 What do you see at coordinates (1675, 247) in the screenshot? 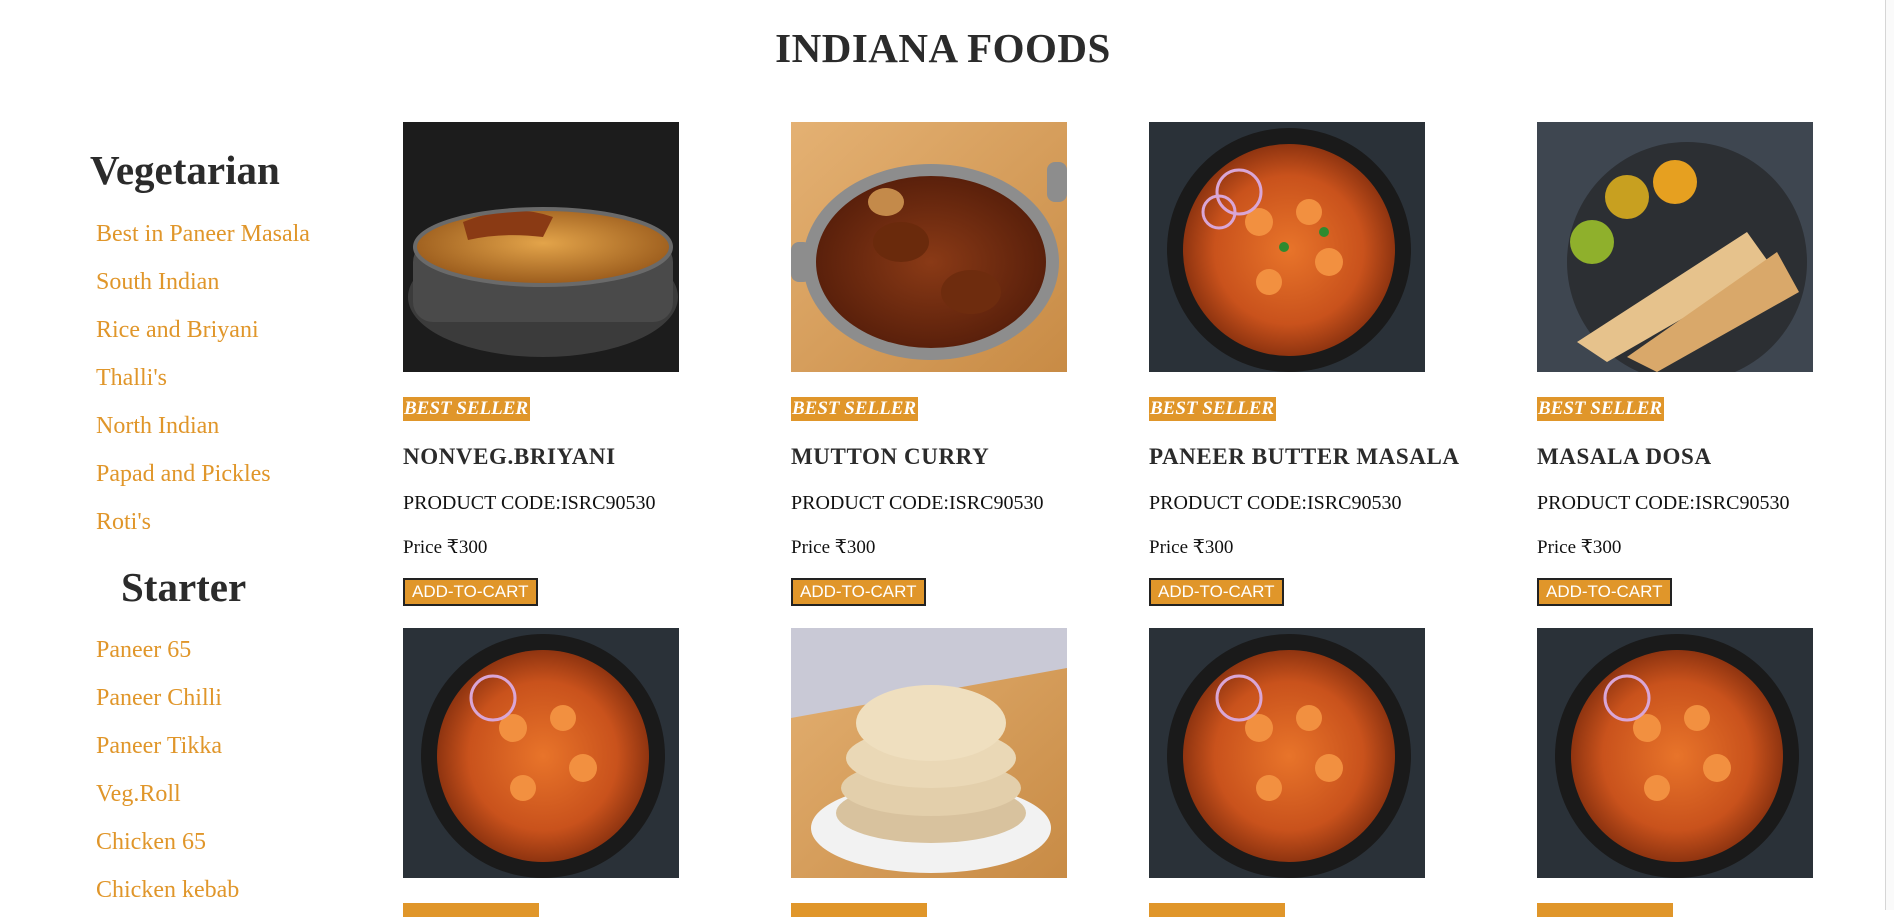
I see `masala-dosa-photo` at bounding box center [1675, 247].